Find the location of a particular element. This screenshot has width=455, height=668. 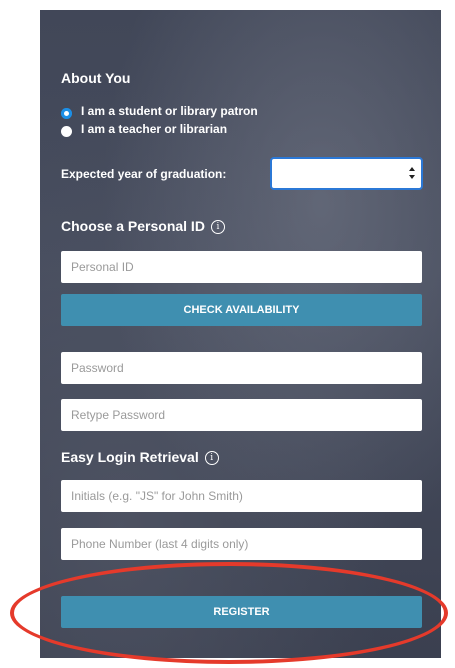

about-you-heading: About You is located at coordinates (96, 78).